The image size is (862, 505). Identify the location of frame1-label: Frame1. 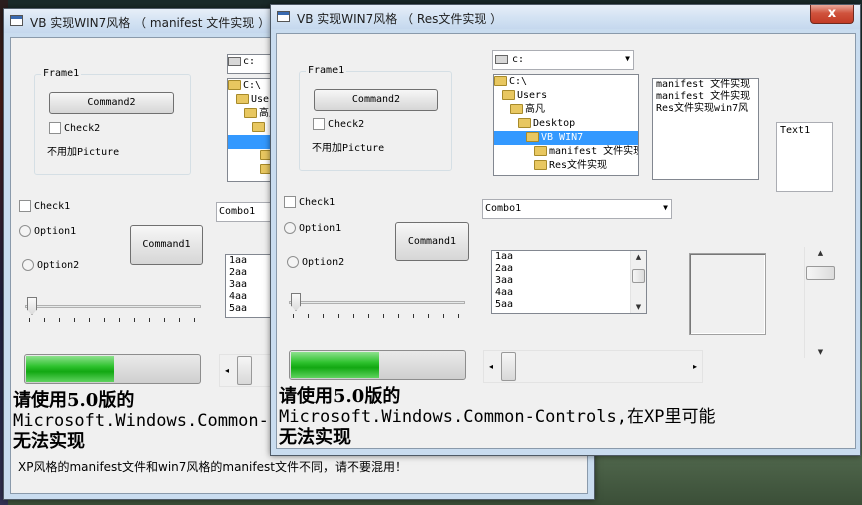
(326, 70).